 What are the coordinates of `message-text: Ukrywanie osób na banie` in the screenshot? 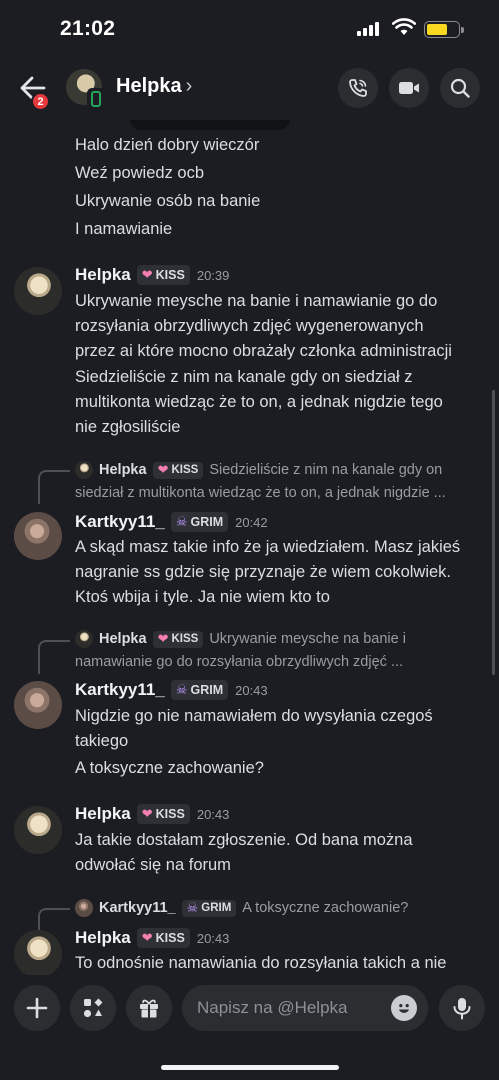 It's located at (168, 201).